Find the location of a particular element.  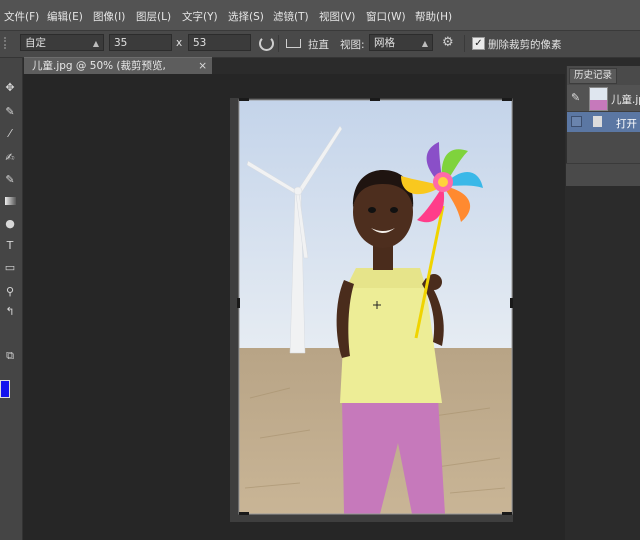

document-step-icon is located at coordinates (597, 121).